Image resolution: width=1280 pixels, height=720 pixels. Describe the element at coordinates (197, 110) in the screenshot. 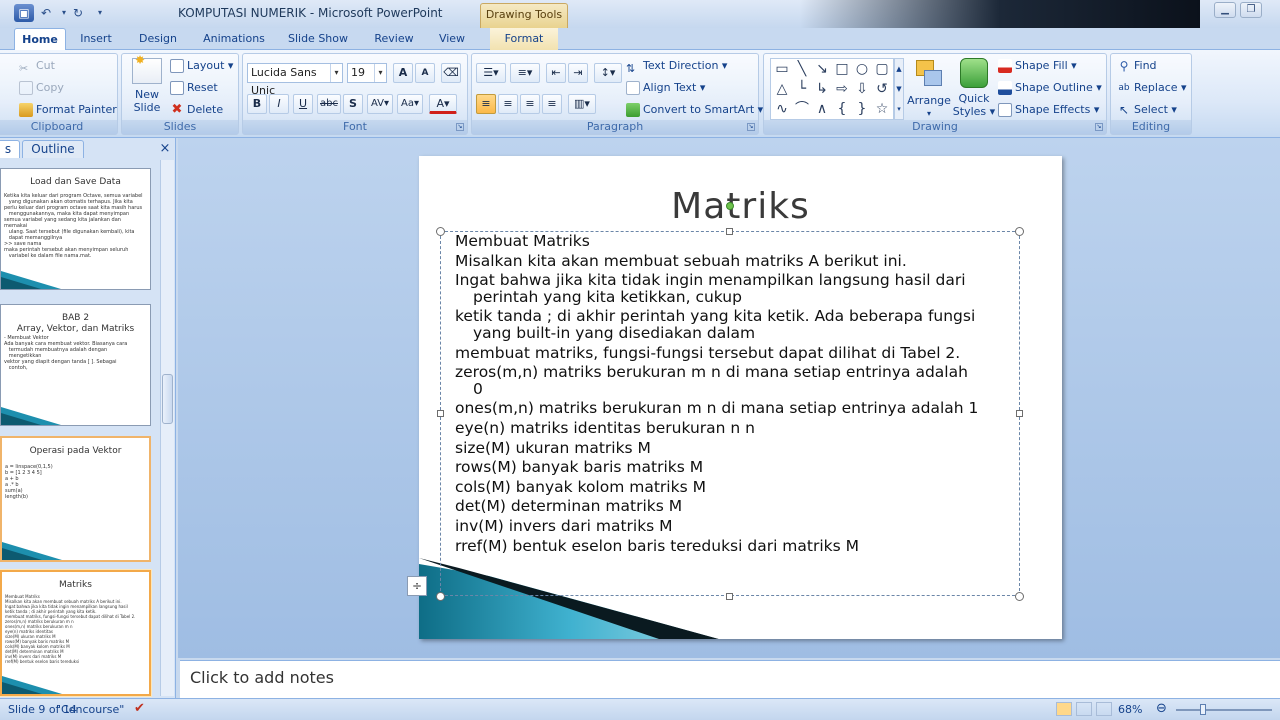

I see `delete-button: ✖ Delete` at that location.